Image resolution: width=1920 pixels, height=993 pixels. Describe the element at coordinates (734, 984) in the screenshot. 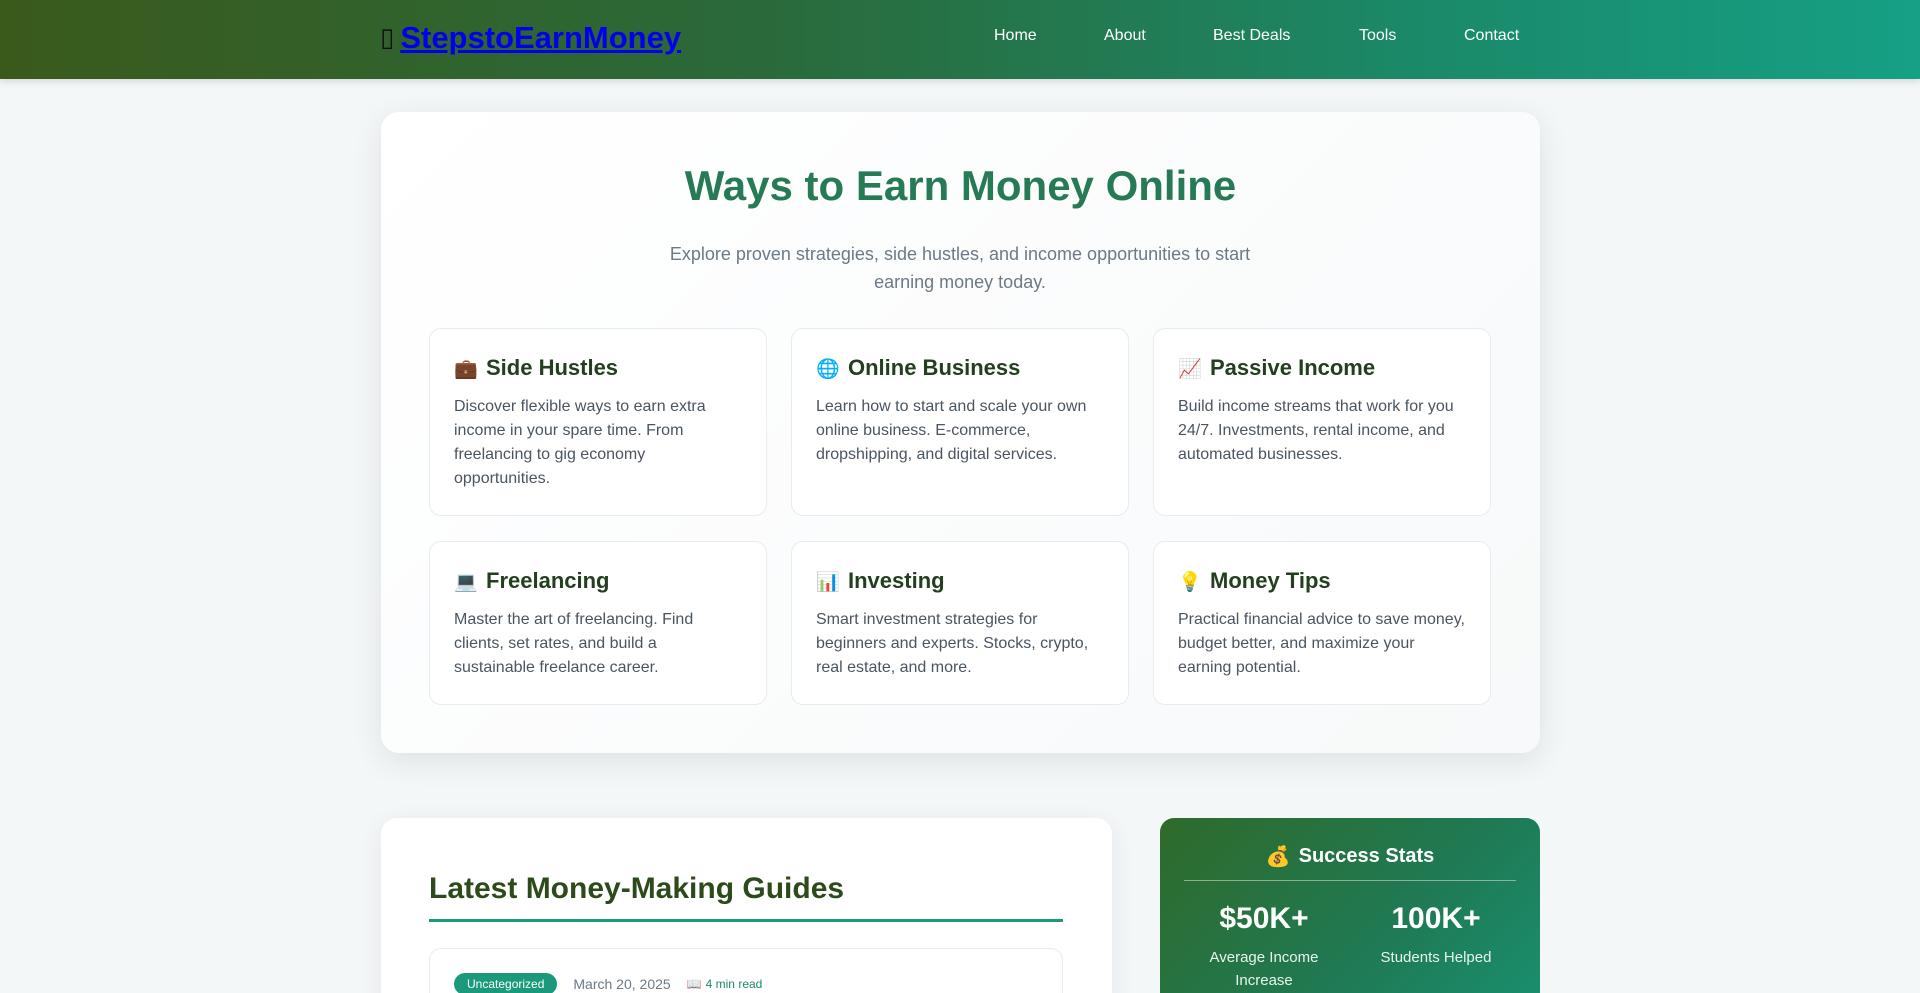

I see `read-time-label: 4 min read` at that location.